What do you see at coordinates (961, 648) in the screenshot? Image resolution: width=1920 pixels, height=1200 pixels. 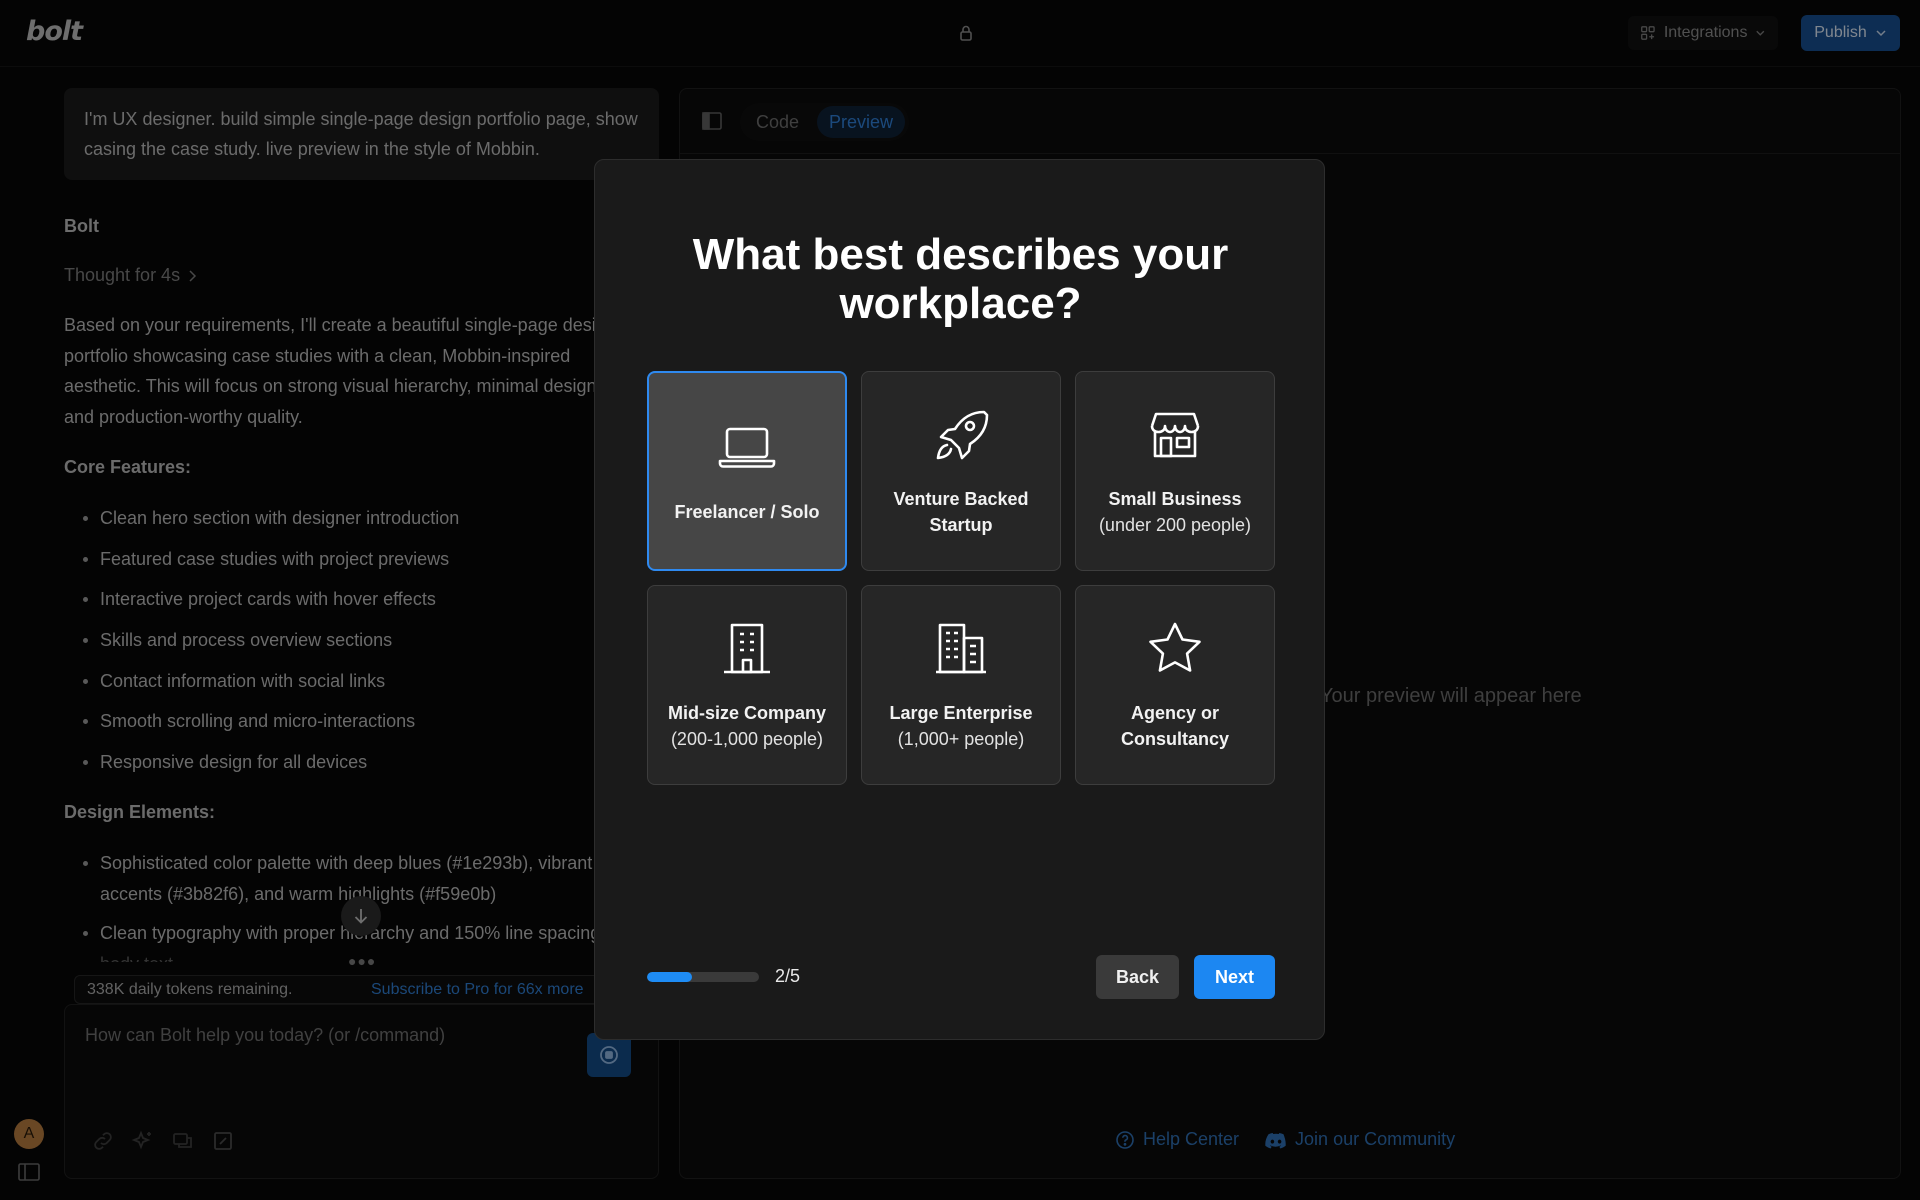 I see `enterprise-buildings-icon` at bounding box center [961, 648].